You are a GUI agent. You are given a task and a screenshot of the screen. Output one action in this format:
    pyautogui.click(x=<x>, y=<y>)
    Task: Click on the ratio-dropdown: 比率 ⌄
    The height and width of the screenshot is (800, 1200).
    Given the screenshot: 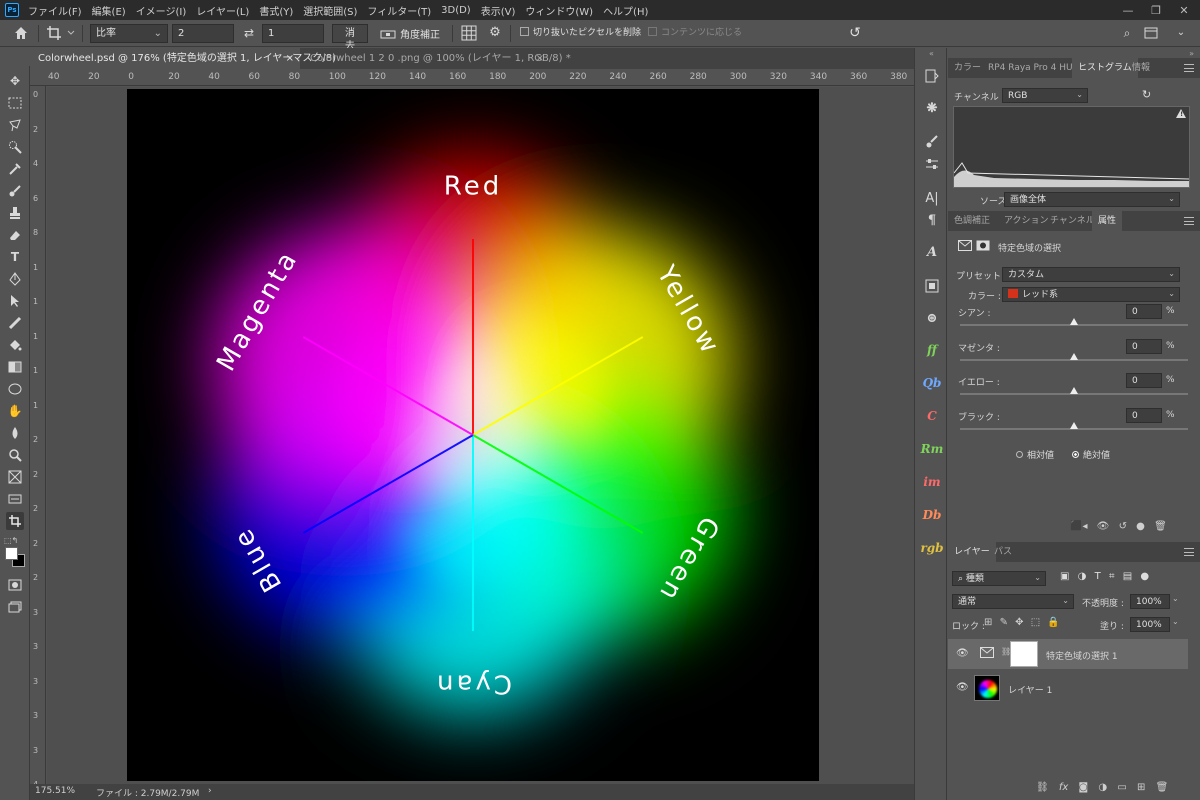 What is the action you would take?
    pyautogui.click(x=129, y=33)
    